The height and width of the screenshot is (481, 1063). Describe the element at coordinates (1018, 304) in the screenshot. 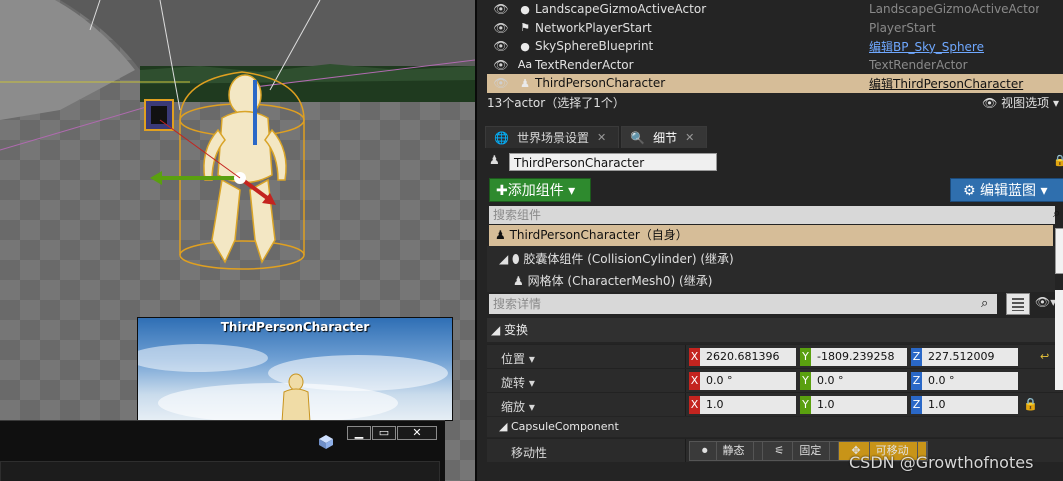

I see `property-matrix-button` at that location.